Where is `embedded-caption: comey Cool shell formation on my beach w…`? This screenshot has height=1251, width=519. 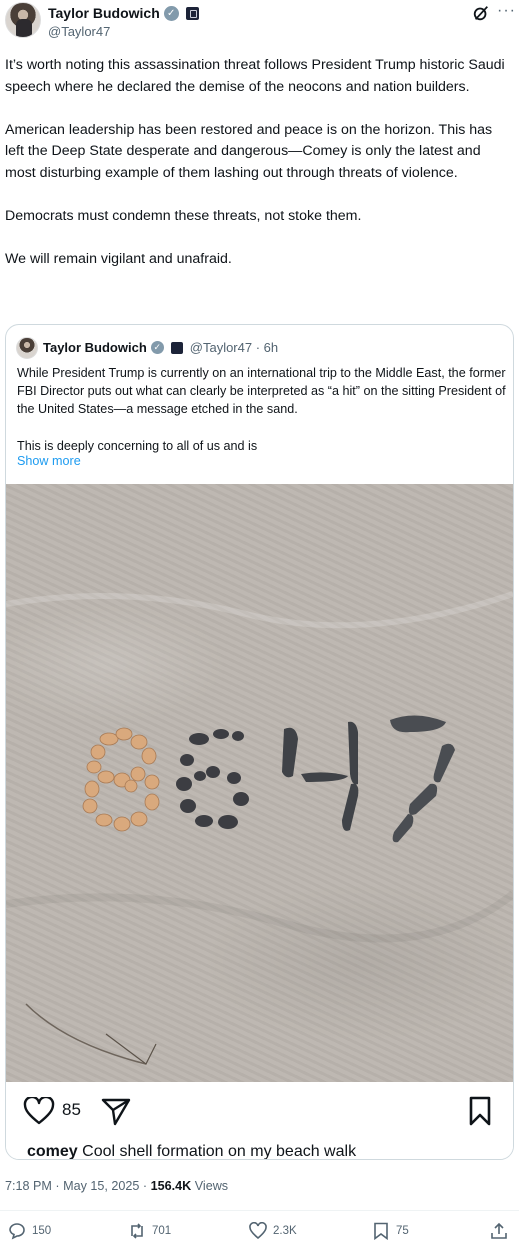
embedded-caption: comey Cool shell formation on my beach w… is located at coordinates (192, 1151).